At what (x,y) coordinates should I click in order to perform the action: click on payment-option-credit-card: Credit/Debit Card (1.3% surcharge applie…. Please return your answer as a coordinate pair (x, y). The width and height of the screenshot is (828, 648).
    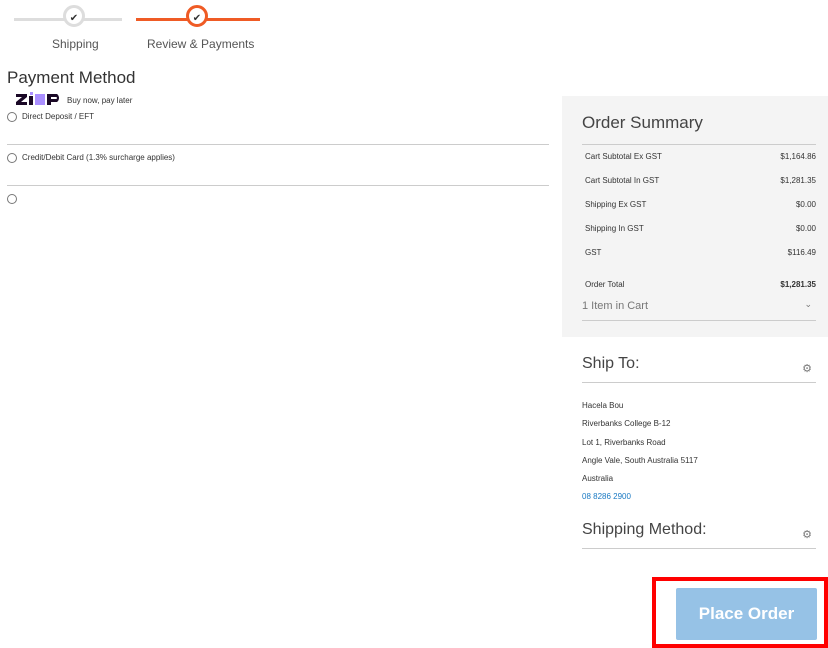
    Looking at the image, I should click on (278, 165).